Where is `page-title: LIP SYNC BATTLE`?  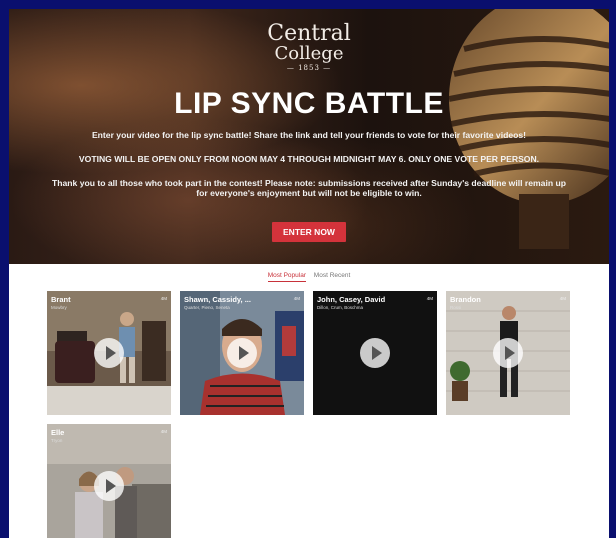
page-title: LIP SYNC BATTLE is located at coordinates (309, 103).